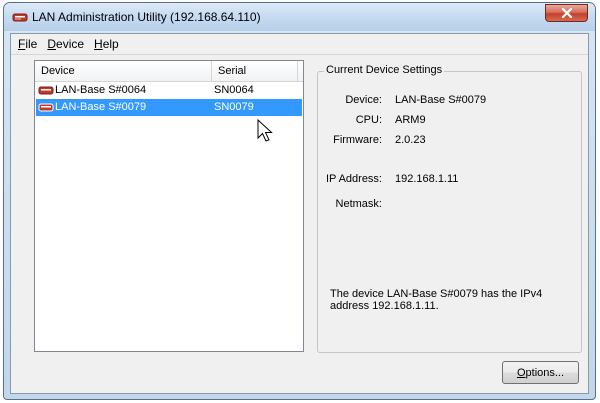  Describe the element at coordinates (234, 90) in the screenshot. I see `device-serial-cell: SN0064` at that location.